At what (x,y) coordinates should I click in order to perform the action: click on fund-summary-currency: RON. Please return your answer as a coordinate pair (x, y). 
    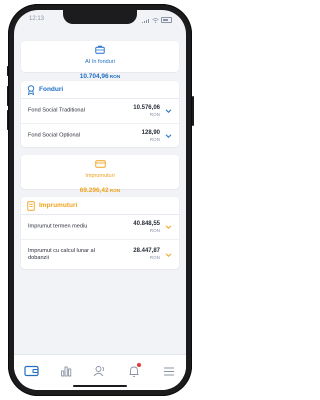
    Looking at the image, I should click on (115, 77).